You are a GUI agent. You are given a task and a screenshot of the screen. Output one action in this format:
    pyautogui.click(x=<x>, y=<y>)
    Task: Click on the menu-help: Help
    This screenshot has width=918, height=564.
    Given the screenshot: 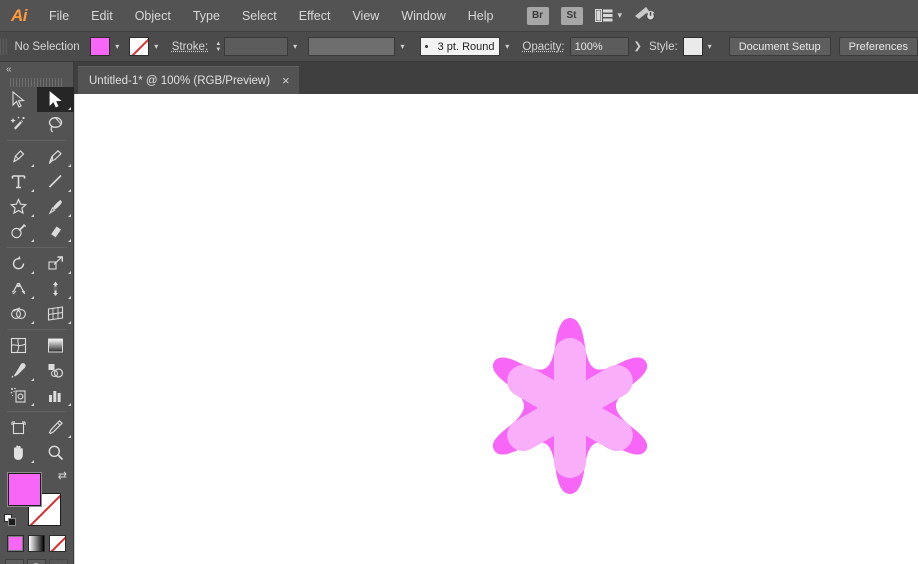 What is the action you would take?
    pyautogui.click(x=481, y=16)
    